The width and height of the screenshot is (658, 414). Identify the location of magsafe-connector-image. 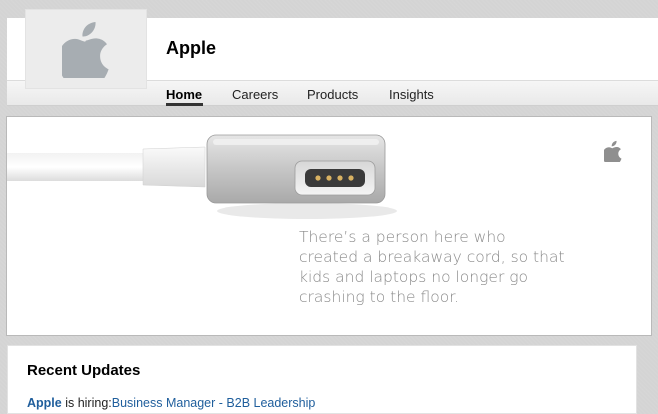
(202, 176).